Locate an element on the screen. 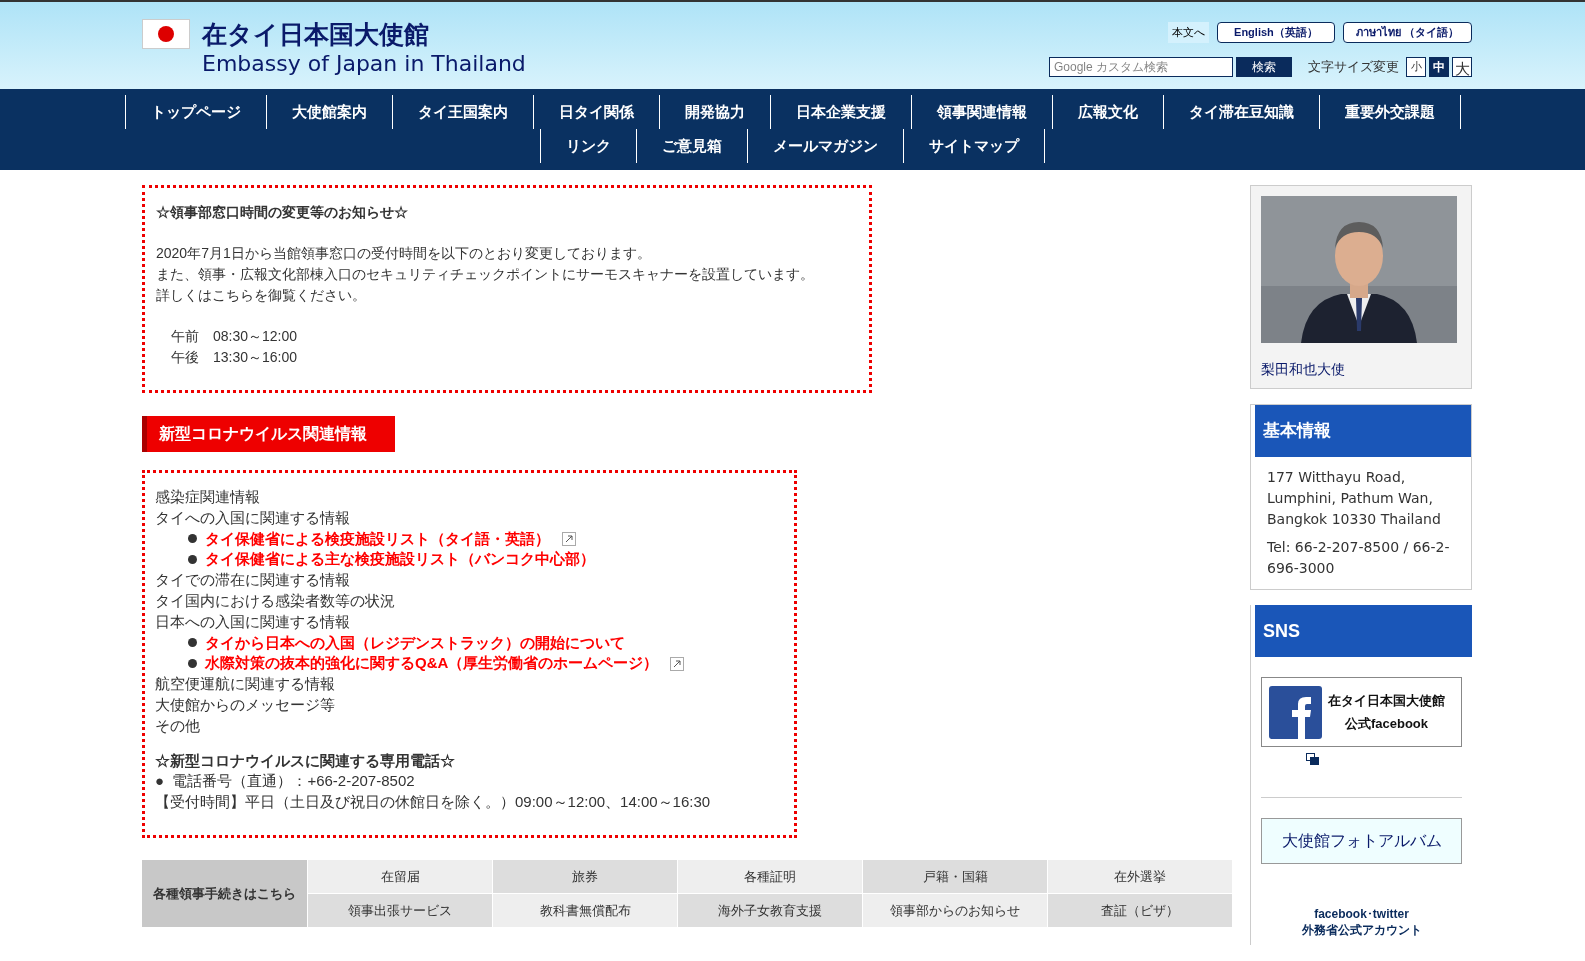 The height and width of the screenshot is (961, 1585). info-link: 航空便運航に関連する情報 is located at coordinates (245, 684).